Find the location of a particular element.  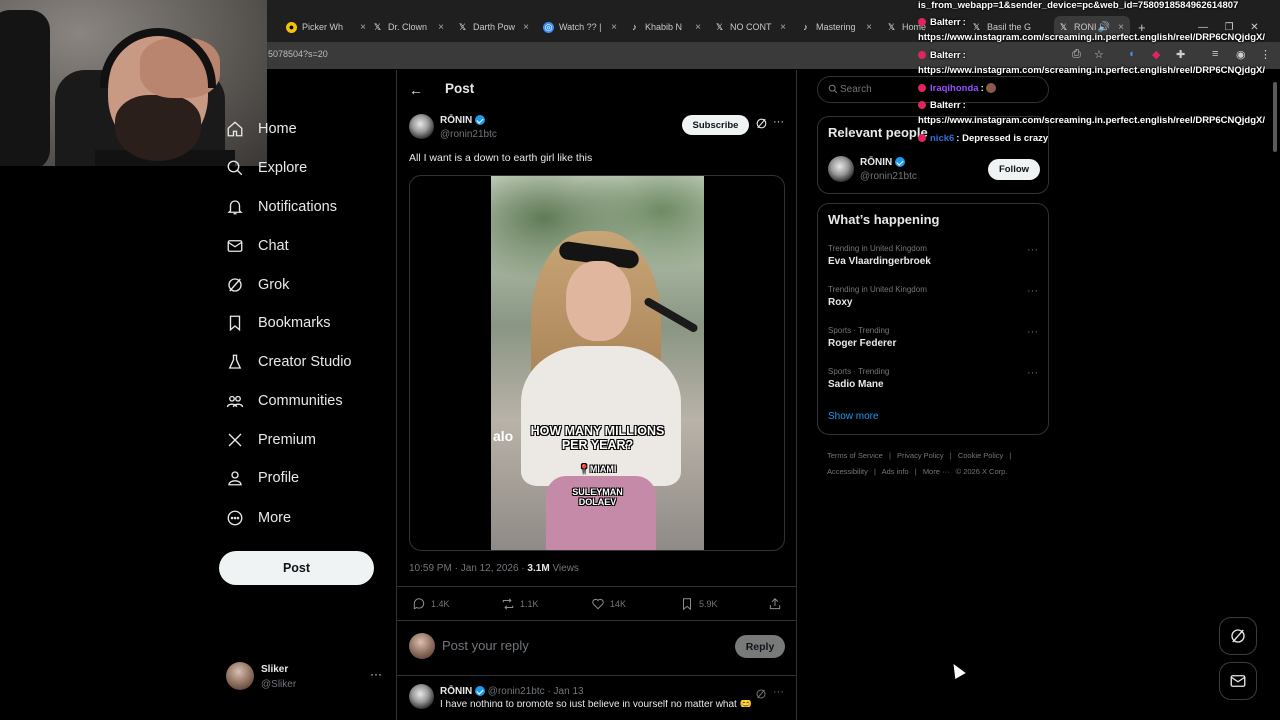

reply-button: Reply is located at coordinates (760, 646).